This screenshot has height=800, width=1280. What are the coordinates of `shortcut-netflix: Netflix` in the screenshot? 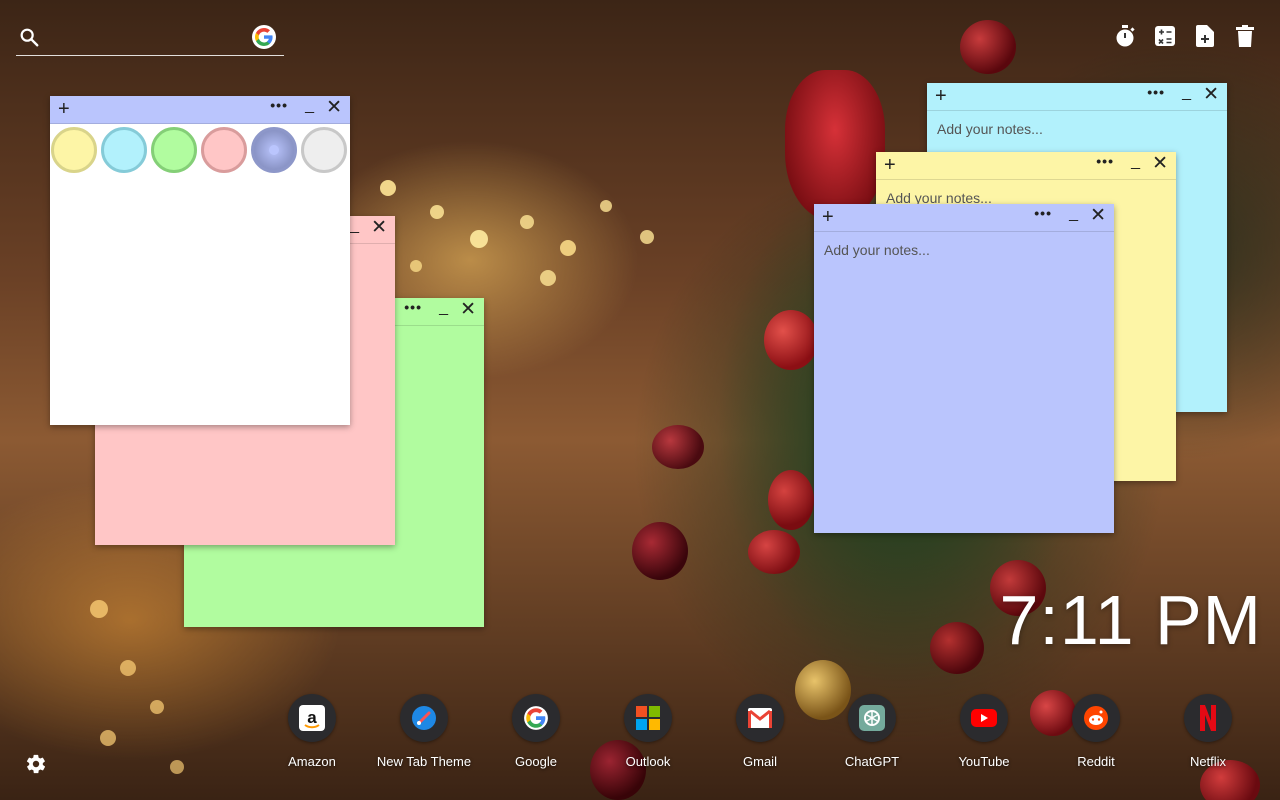 It's located at (1208, 731).